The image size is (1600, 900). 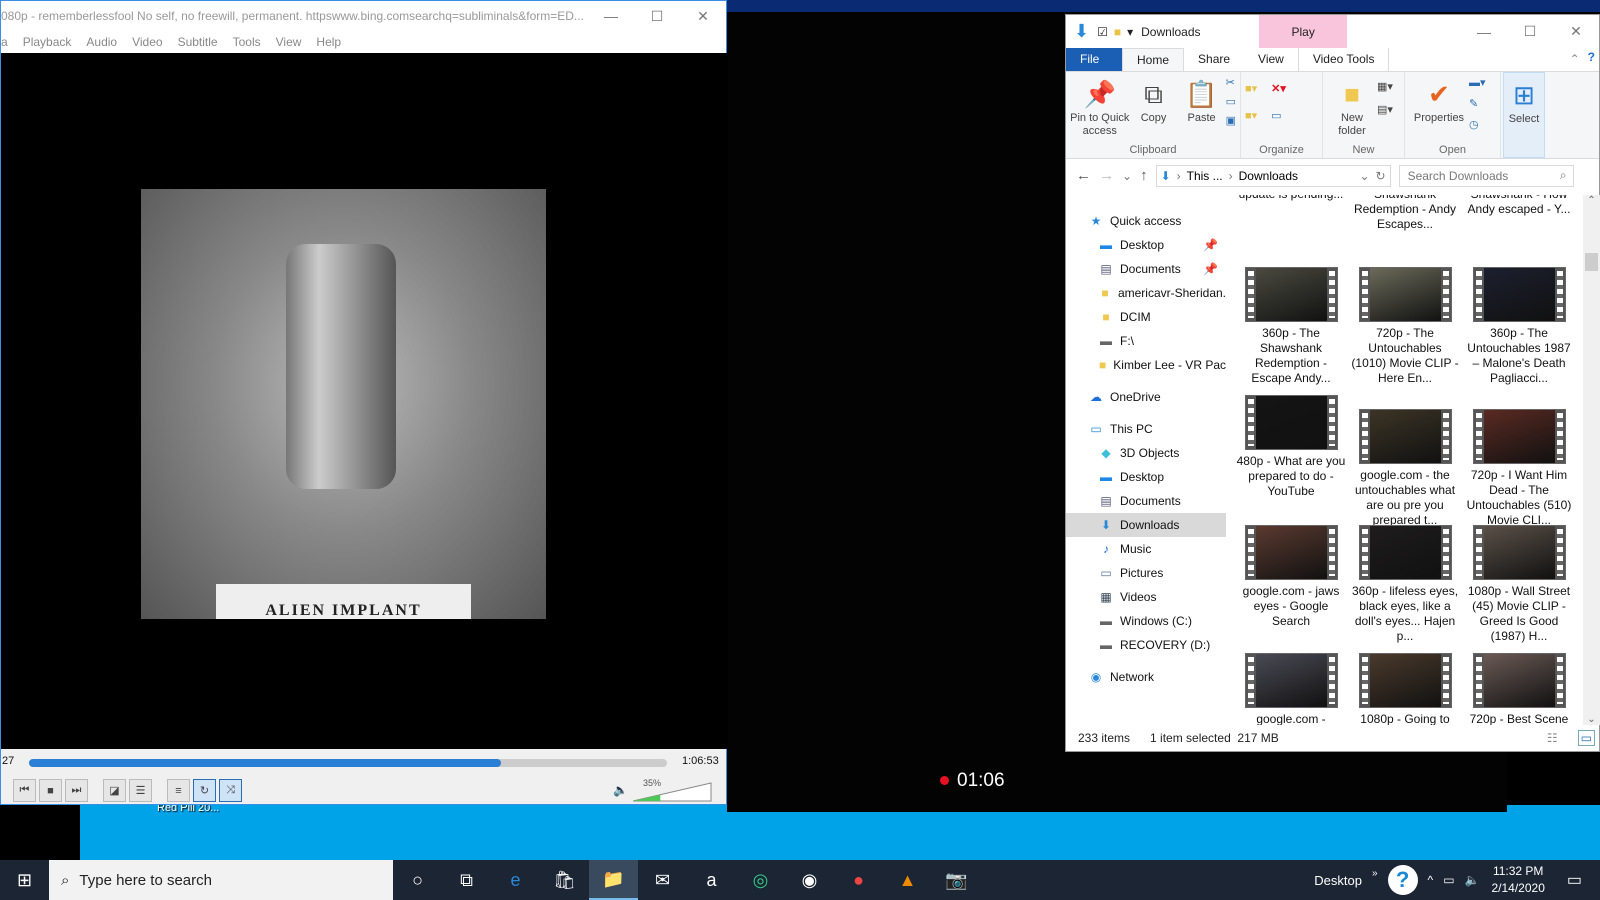 What do you see at coordinates (1278, 88) in the screenshot?
I see `delete-icon: ✕▾` at bounding box center [1278, 88].